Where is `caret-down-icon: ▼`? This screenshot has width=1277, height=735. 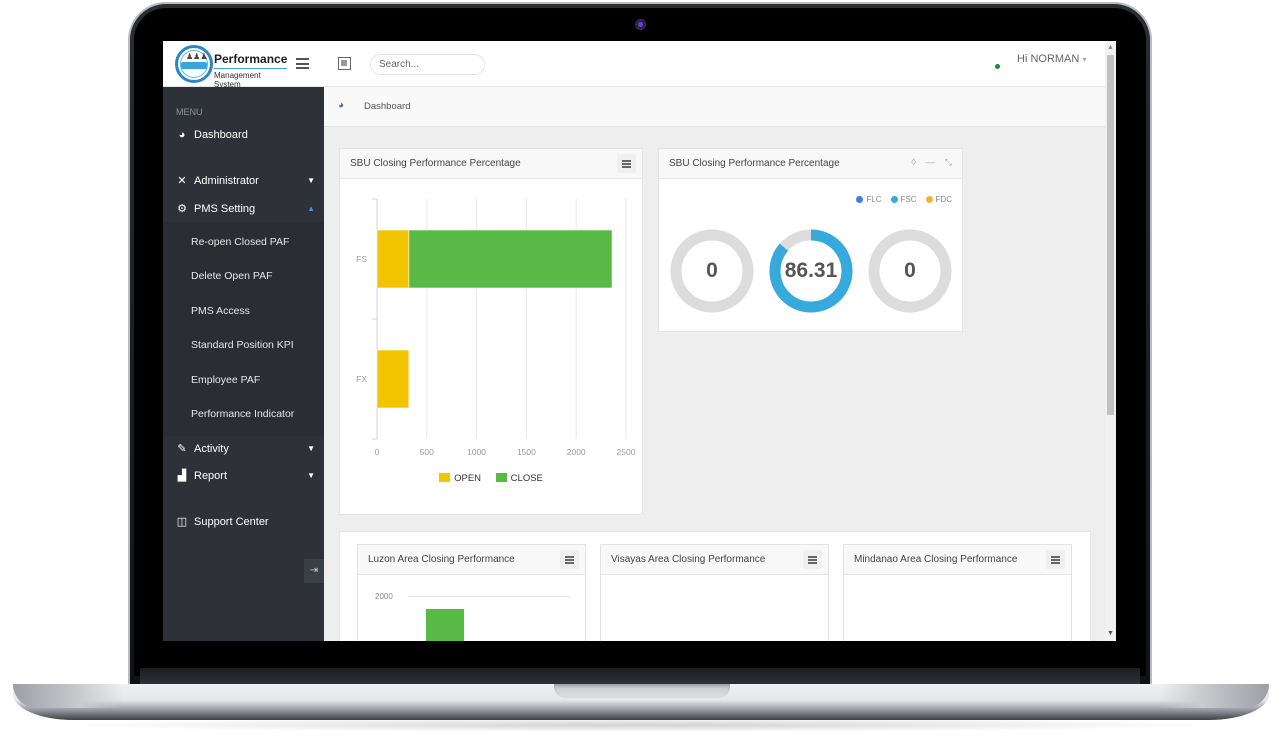
caret-down-icon: ▼ is located at coordinates (311, 475).